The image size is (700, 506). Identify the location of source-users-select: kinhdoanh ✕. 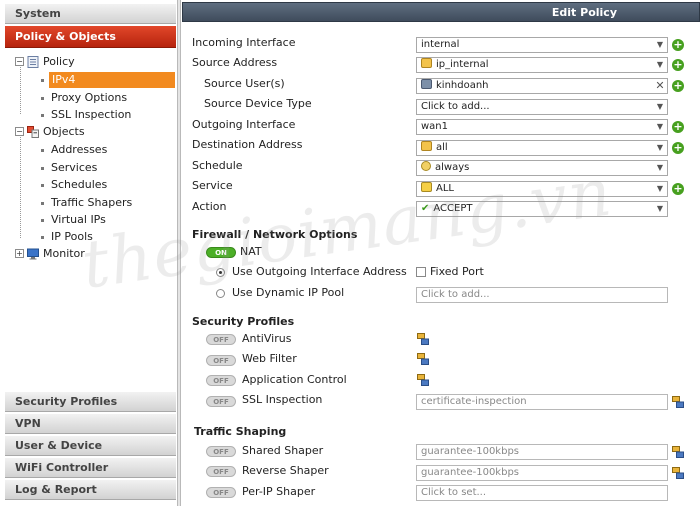
(542, 86).